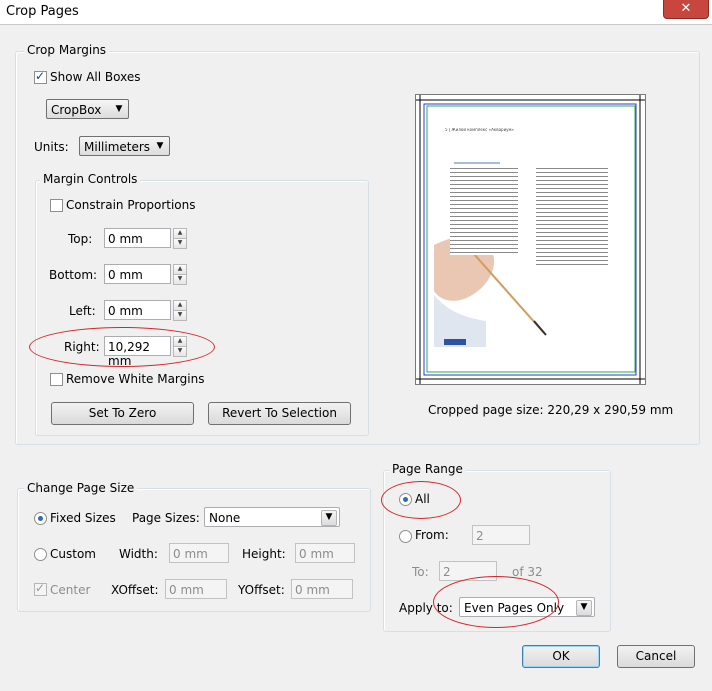  I want to click on yoffset-value: 0 mm, so click(312, 590).